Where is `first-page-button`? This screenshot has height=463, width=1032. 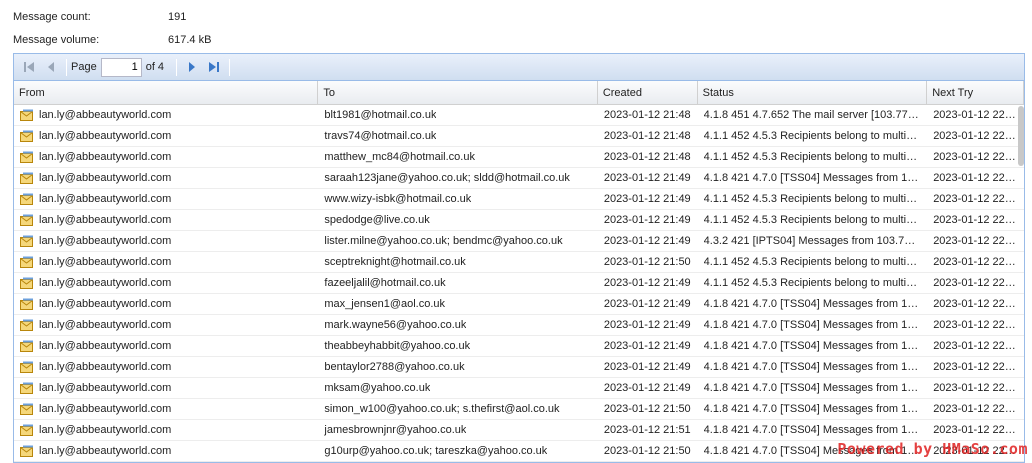 first-page-button is located at coordinates (29, 67).